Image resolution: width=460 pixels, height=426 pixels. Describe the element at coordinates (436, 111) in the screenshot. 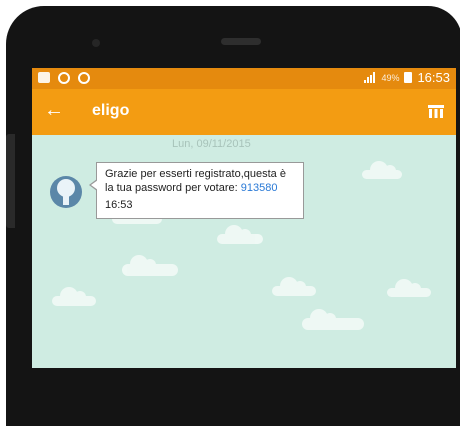

I see `menu-icon` at that location.